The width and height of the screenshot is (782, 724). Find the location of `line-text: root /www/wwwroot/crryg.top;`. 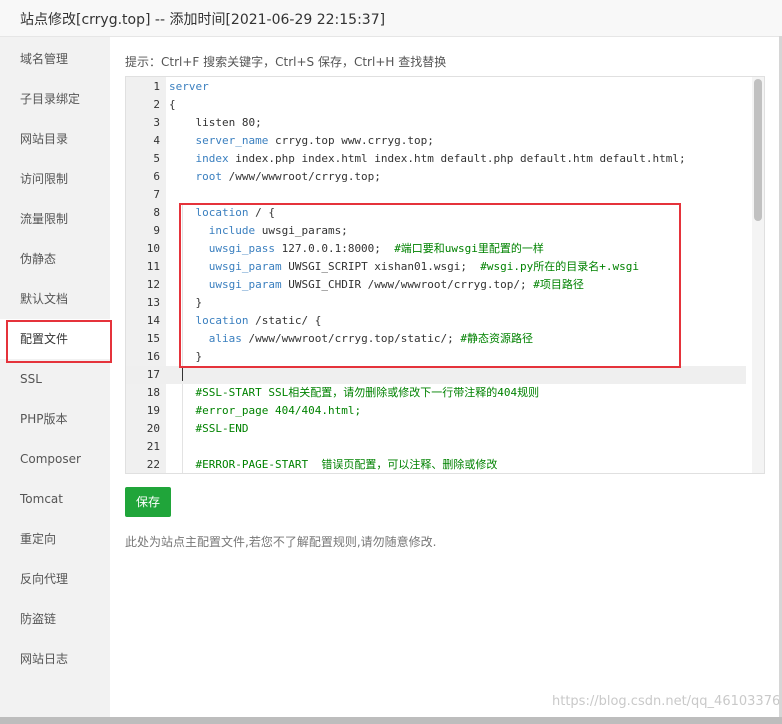

line-text: root /www/wwwroot/crryg.top; is located at coordinates (275, 177).